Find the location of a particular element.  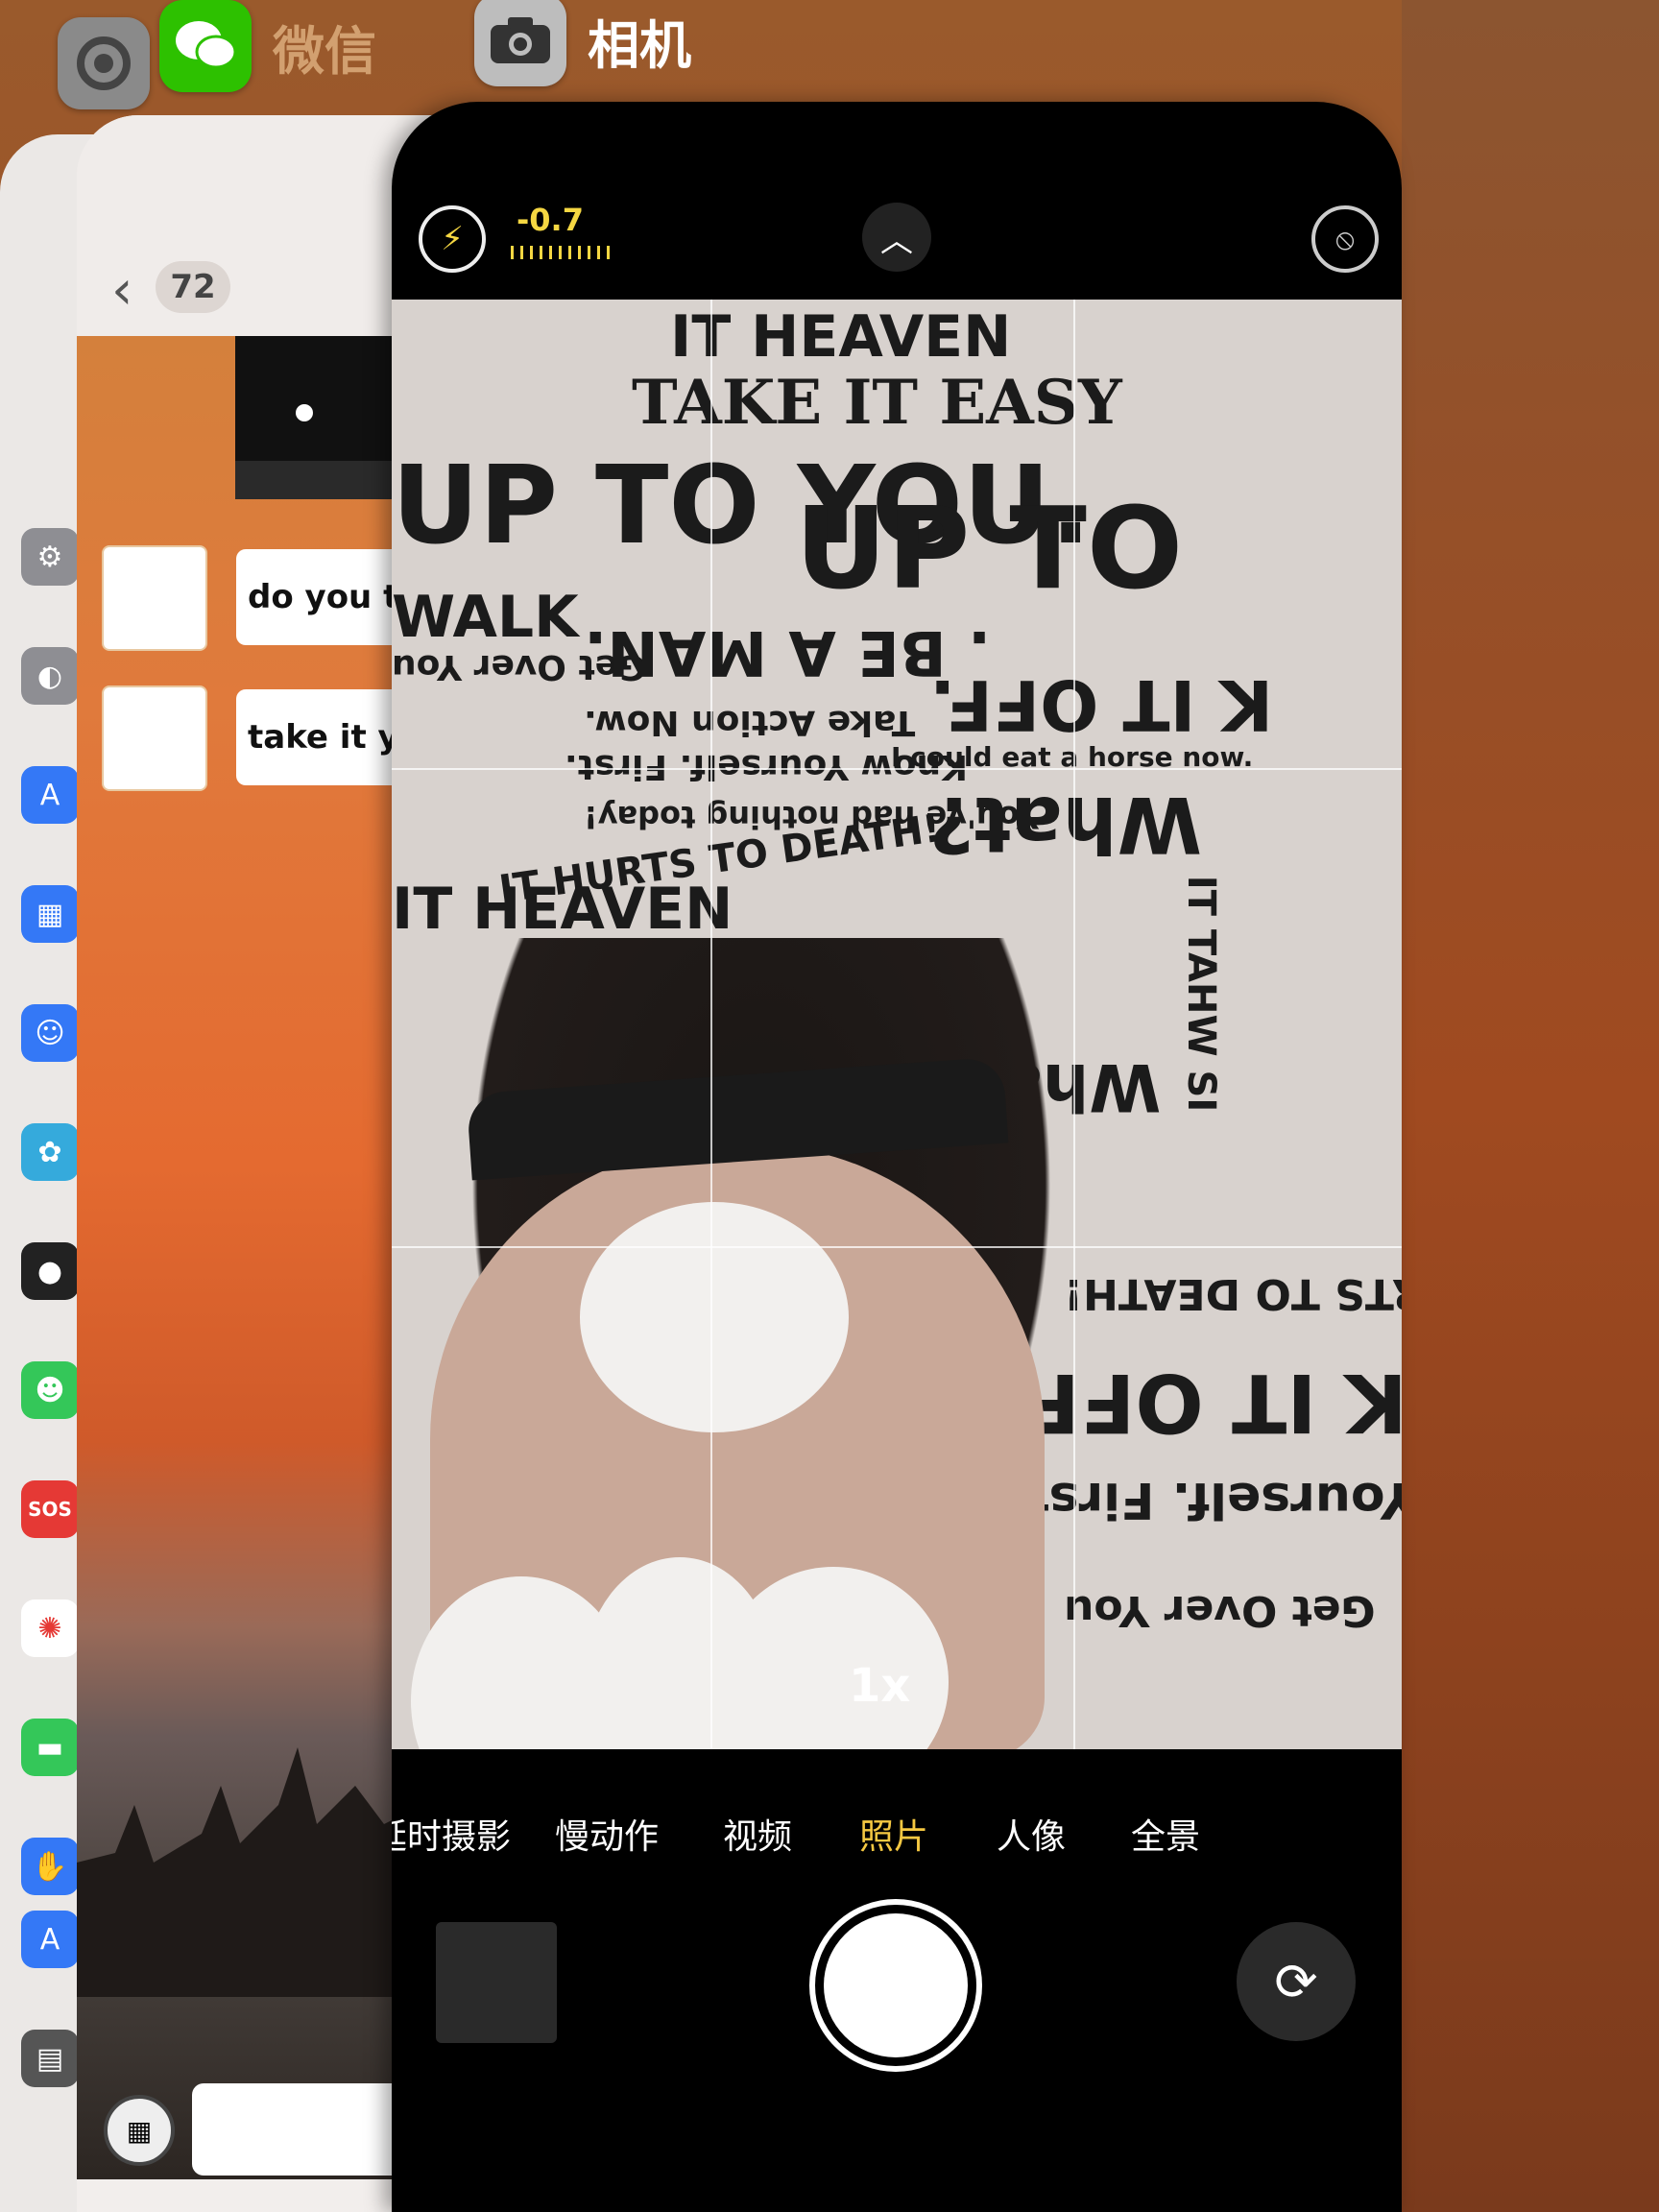

poster-text: IT TAHW SI is located at coordinates (1201, 994).